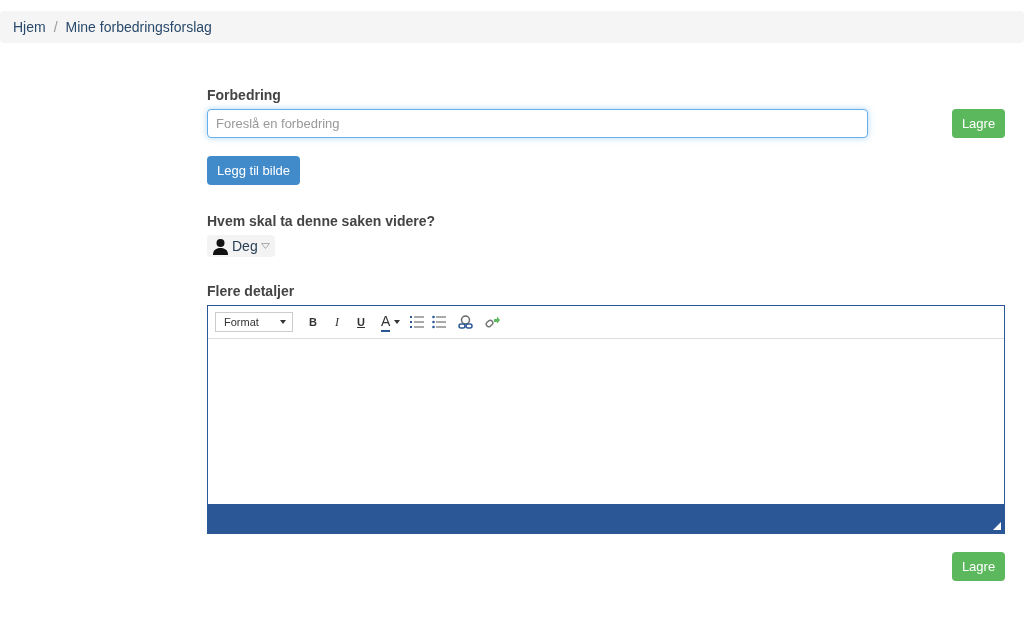 Image resolution: width=1024 pixels, height=619 pixels. What do you see at coordinates (361, 322) in the screenshot?
I see `underline-button: U` at bounding box center [361, 322].